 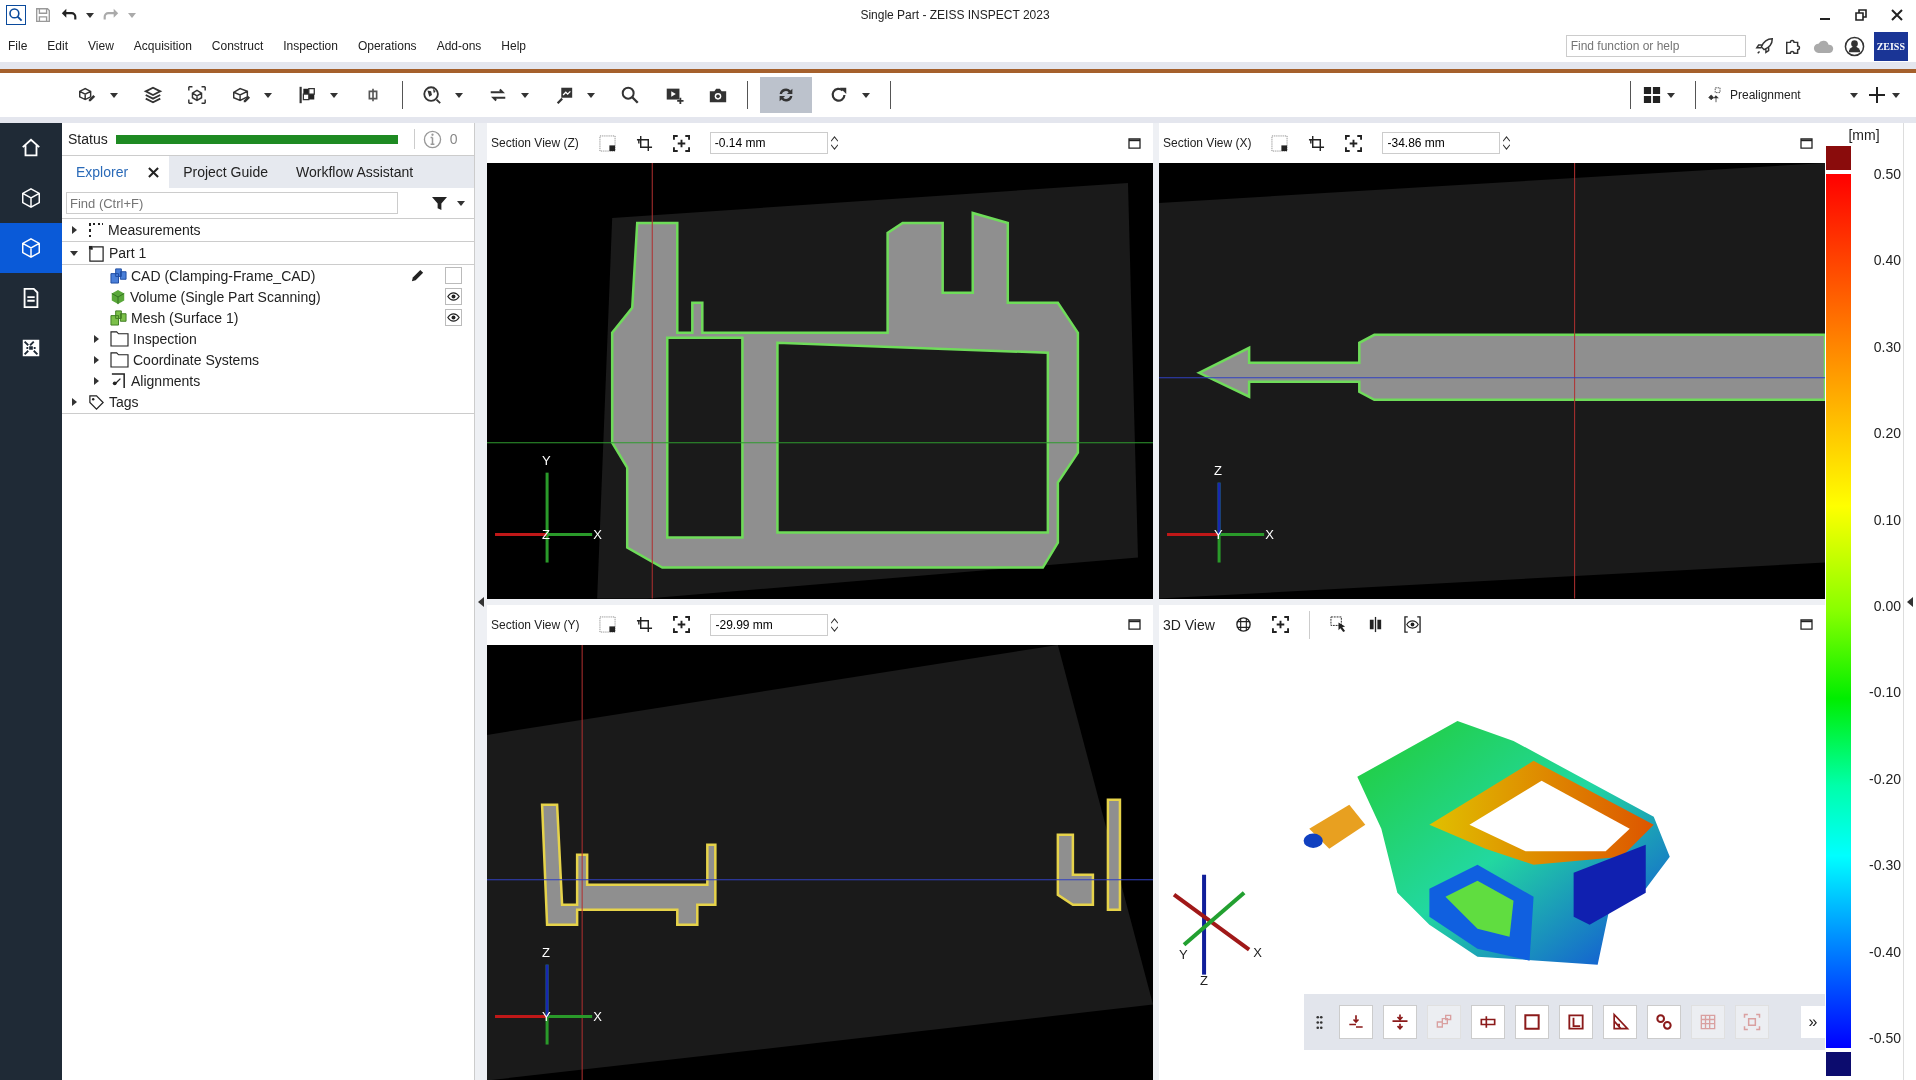 I want to click on menu-item: Edit, so click(x=58, y=46).